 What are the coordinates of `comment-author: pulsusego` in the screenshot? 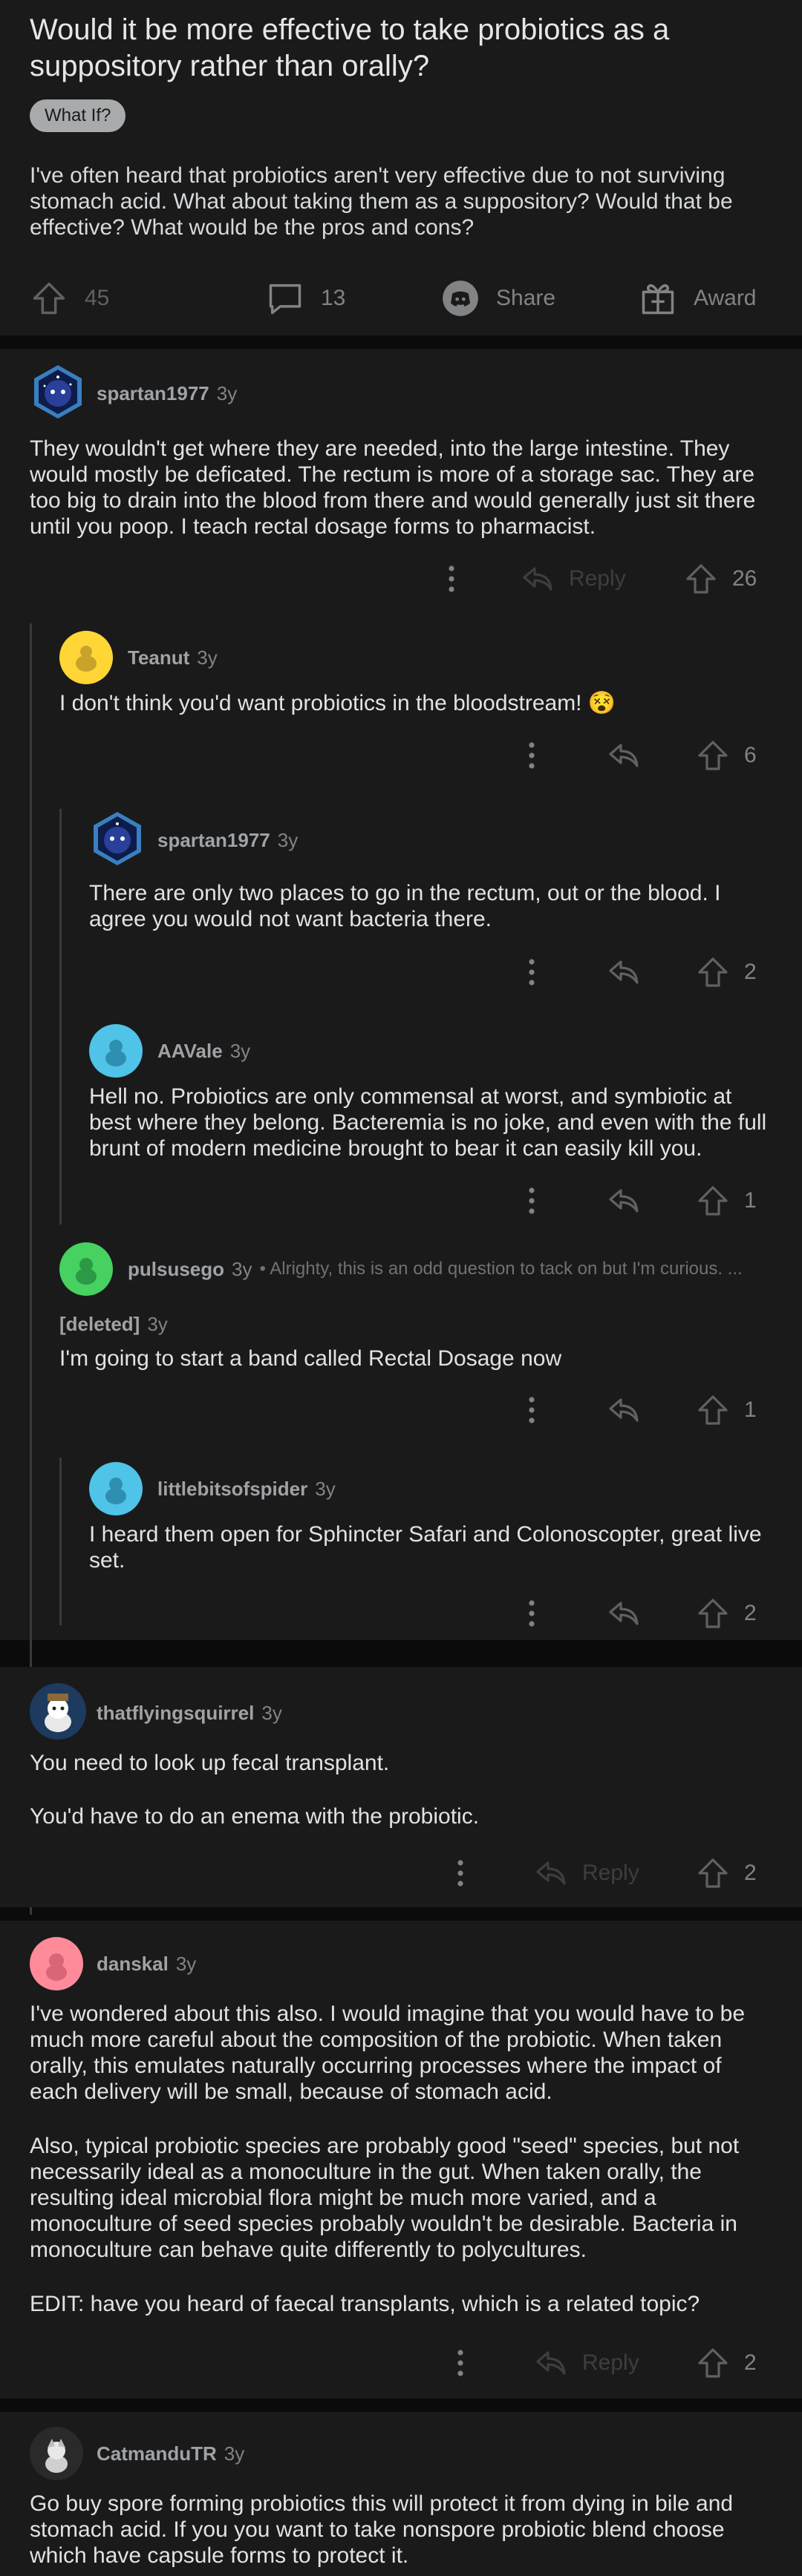 It's located at (176, 1269).